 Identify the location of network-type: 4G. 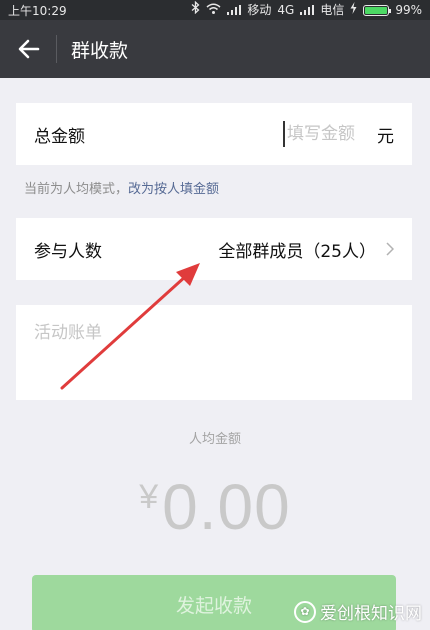
(286, 10).